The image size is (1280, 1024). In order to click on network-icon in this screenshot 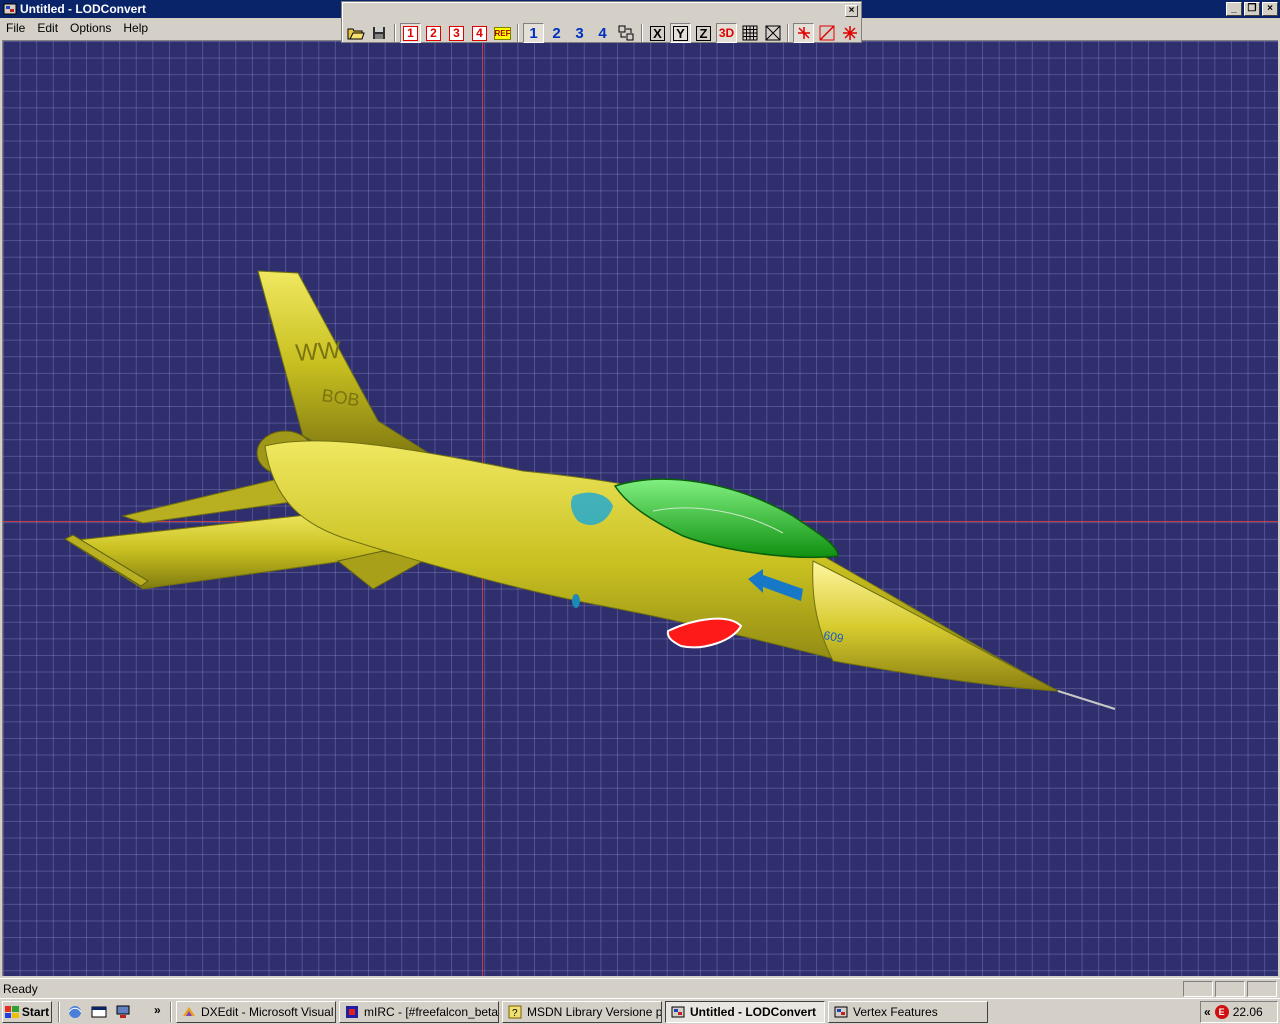, I will do `click(123, 1012)`.